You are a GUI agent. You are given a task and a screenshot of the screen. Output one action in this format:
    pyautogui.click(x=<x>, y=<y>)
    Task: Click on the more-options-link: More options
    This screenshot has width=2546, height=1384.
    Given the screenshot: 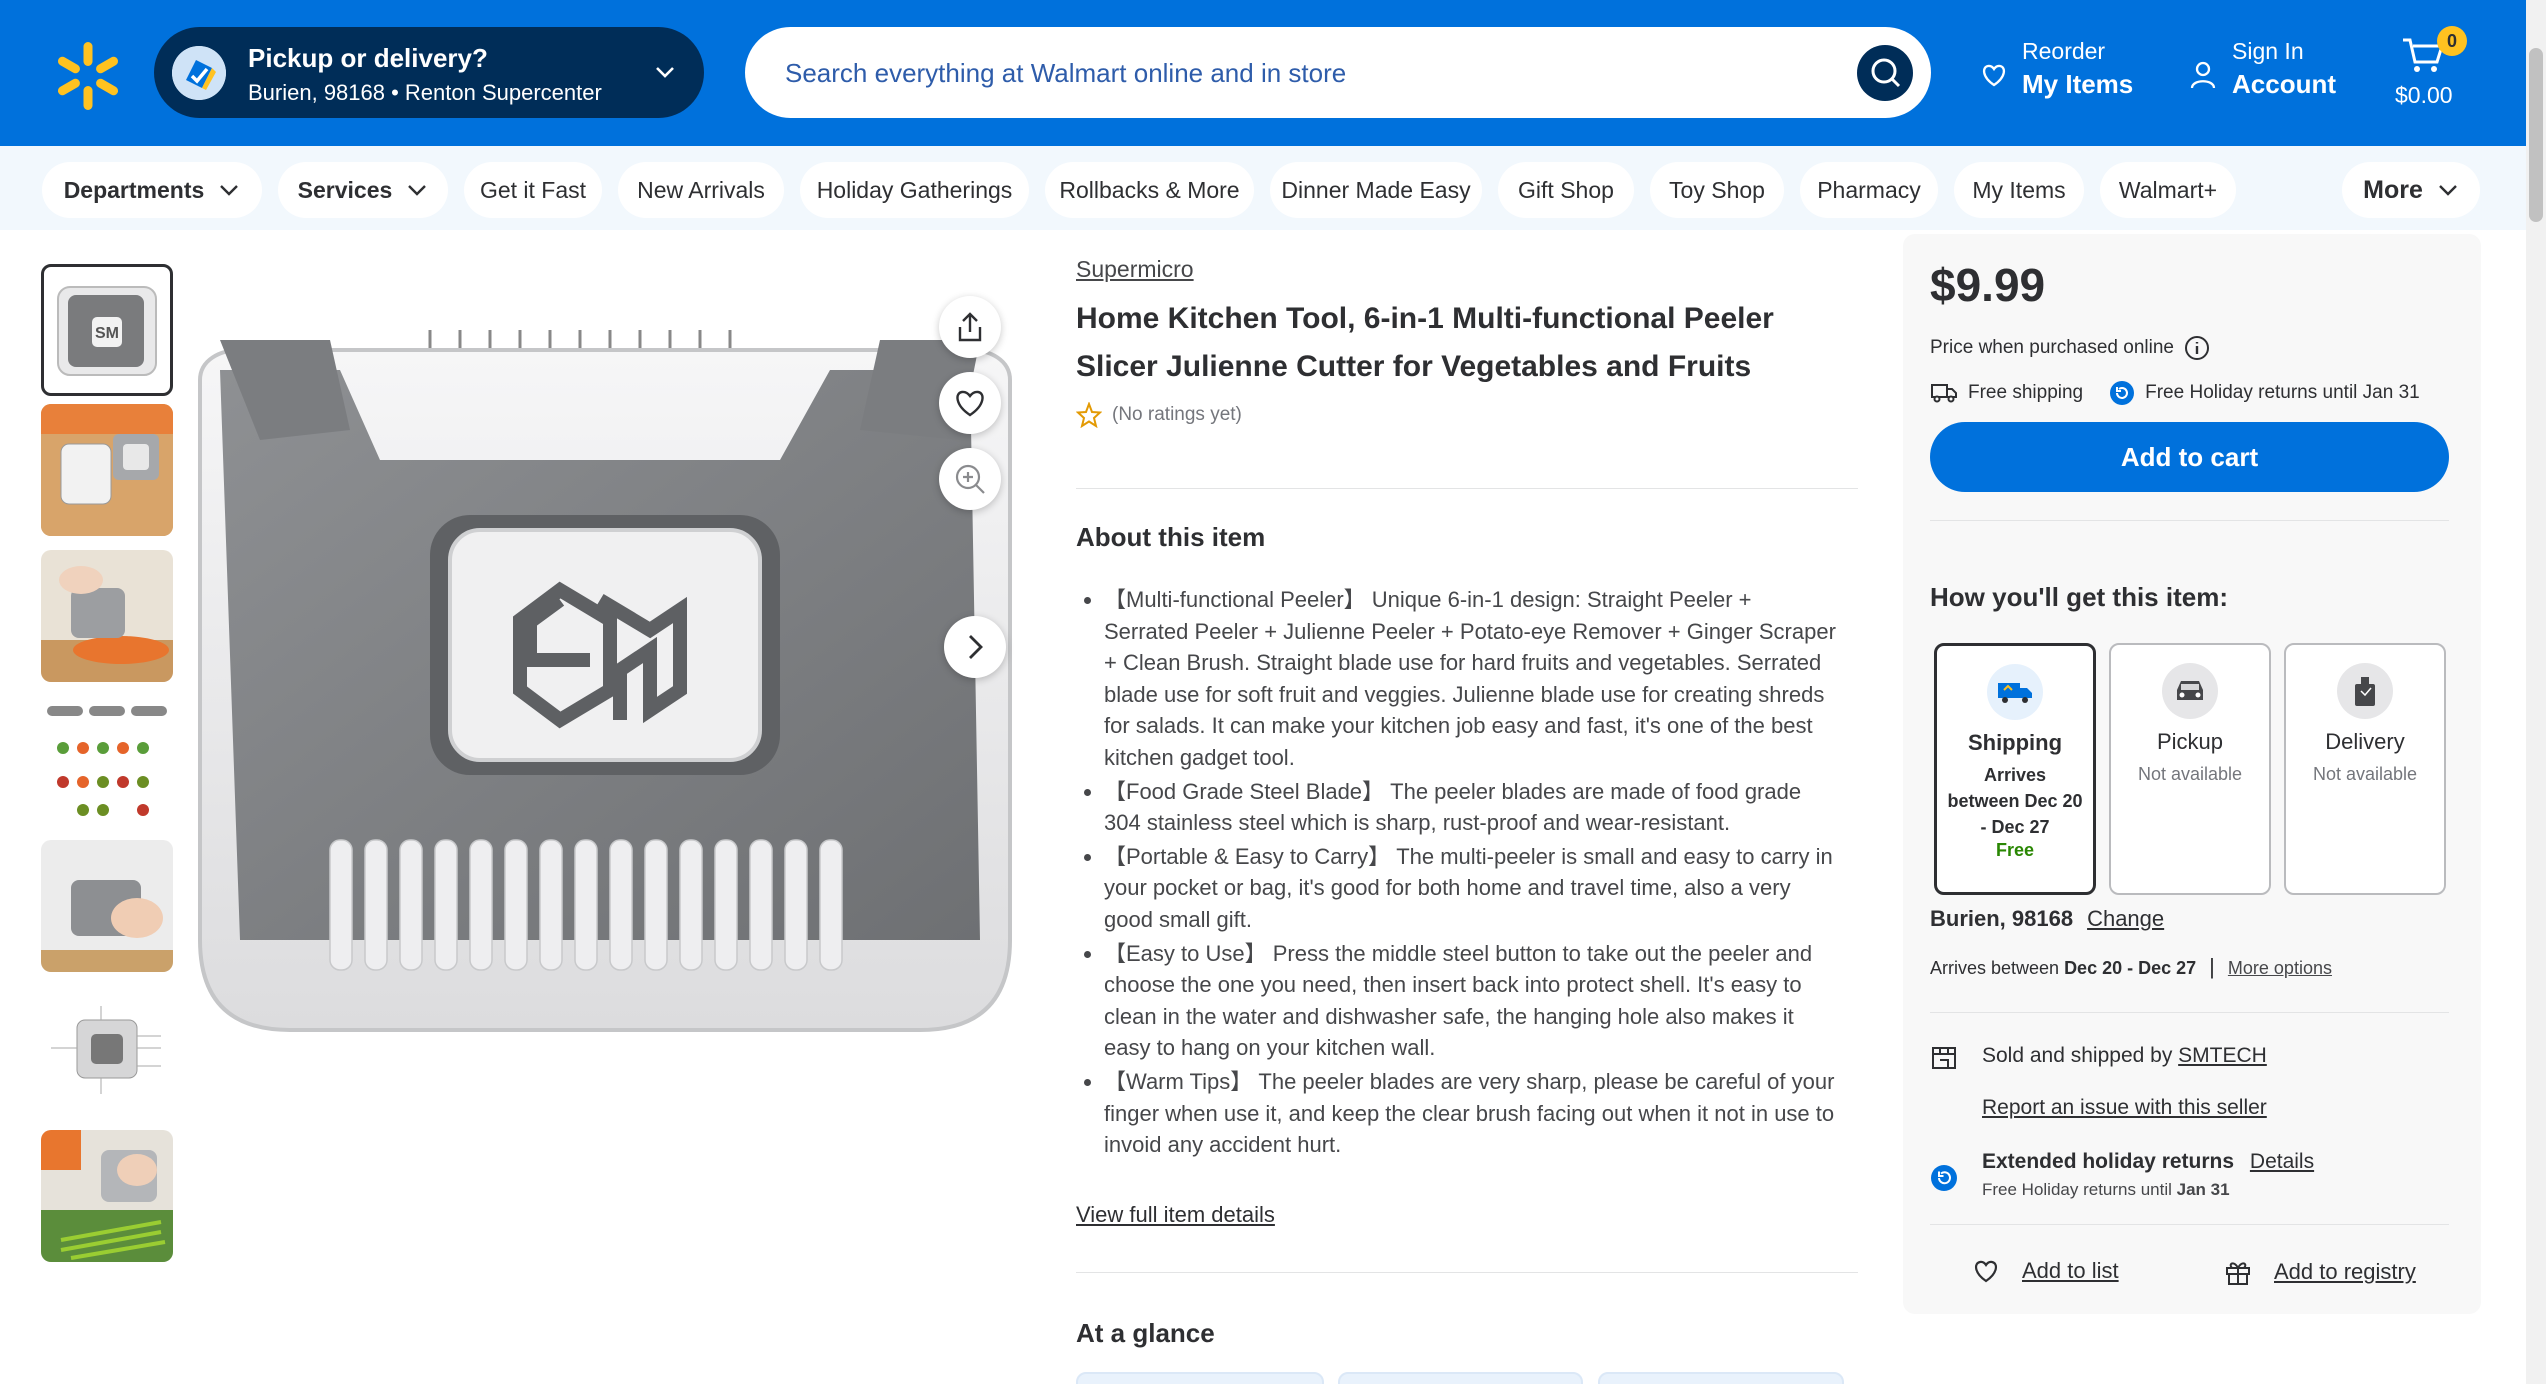 What is the action you would take?
    pyautogui.click(x=2280, y=968)
    